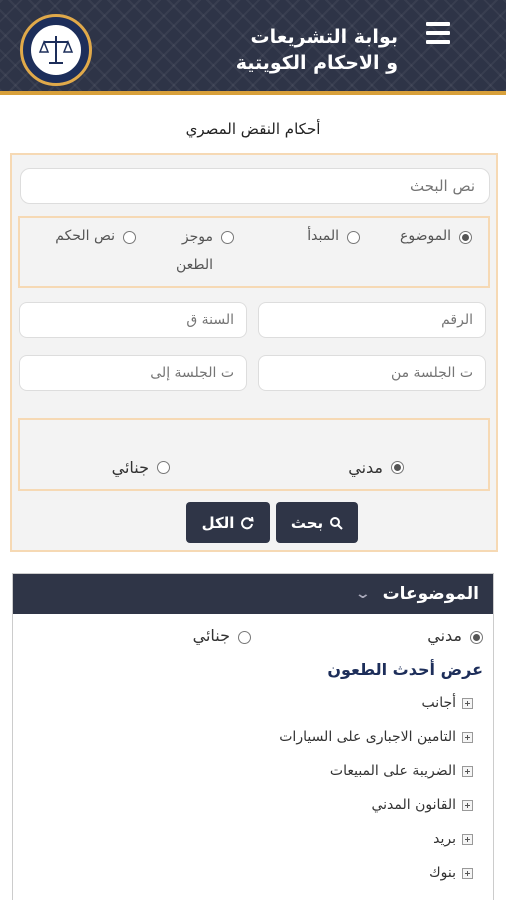 Image resolution: width=506 pixels, height=900 pixels. I want to click on all-button: الكل, so click(228, 522).